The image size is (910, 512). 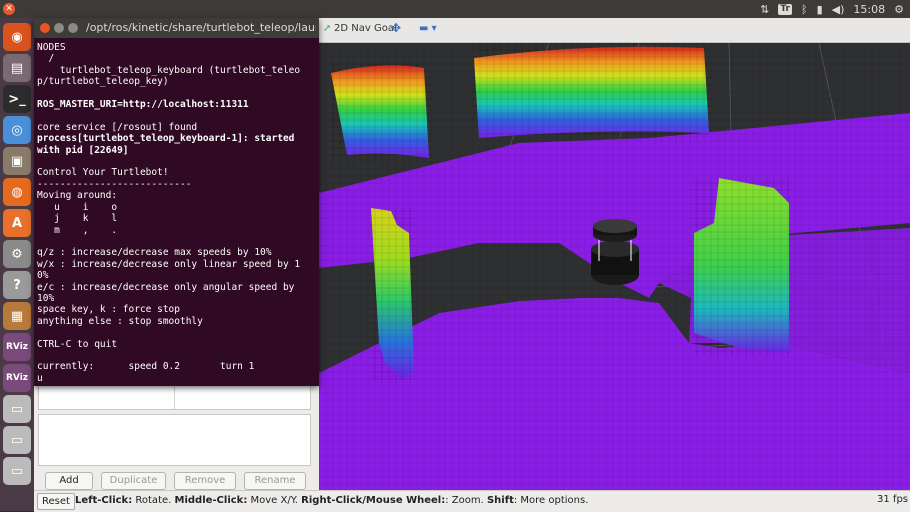 What do you see at coordinates (43, 276) in the screenshot?
I see `terminal-line: 0%` at bounding box center [43, 276].